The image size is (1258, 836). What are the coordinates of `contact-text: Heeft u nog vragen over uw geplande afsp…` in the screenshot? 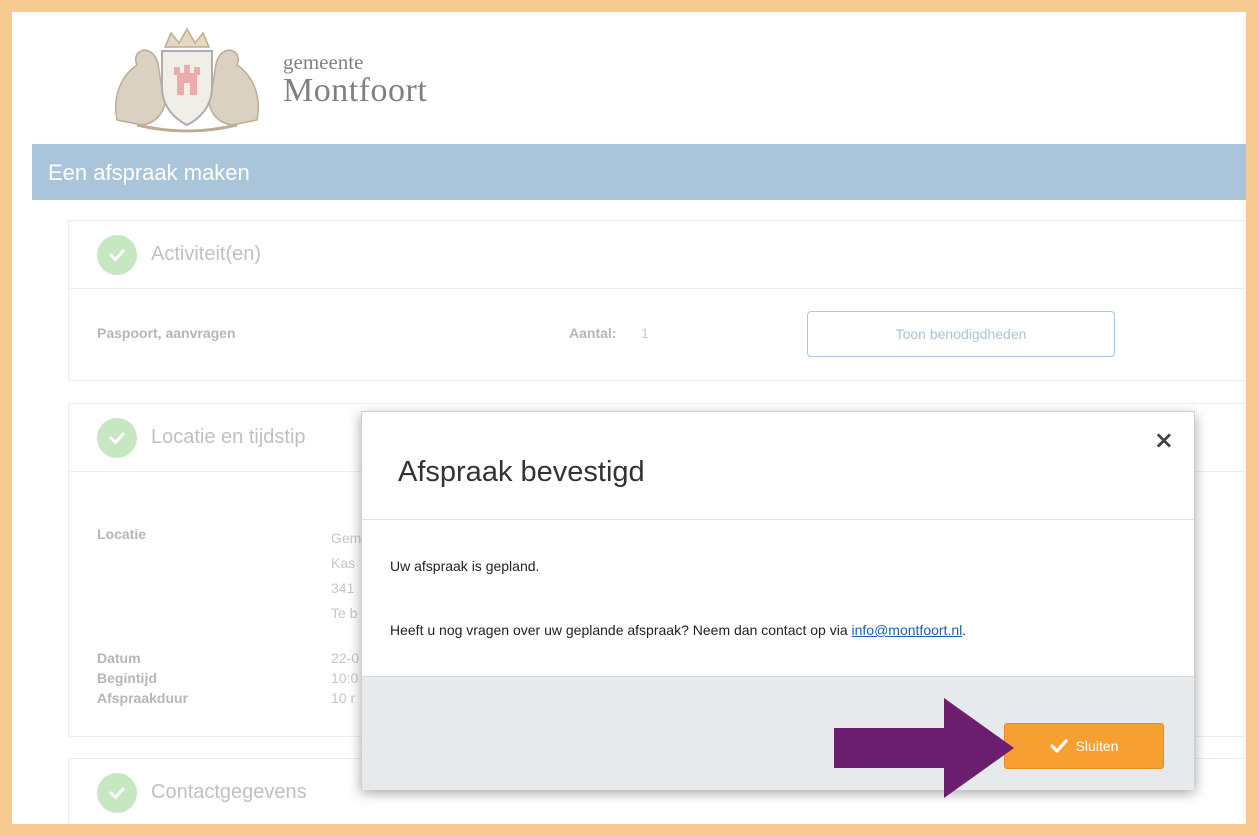 It's located at (678, 630).